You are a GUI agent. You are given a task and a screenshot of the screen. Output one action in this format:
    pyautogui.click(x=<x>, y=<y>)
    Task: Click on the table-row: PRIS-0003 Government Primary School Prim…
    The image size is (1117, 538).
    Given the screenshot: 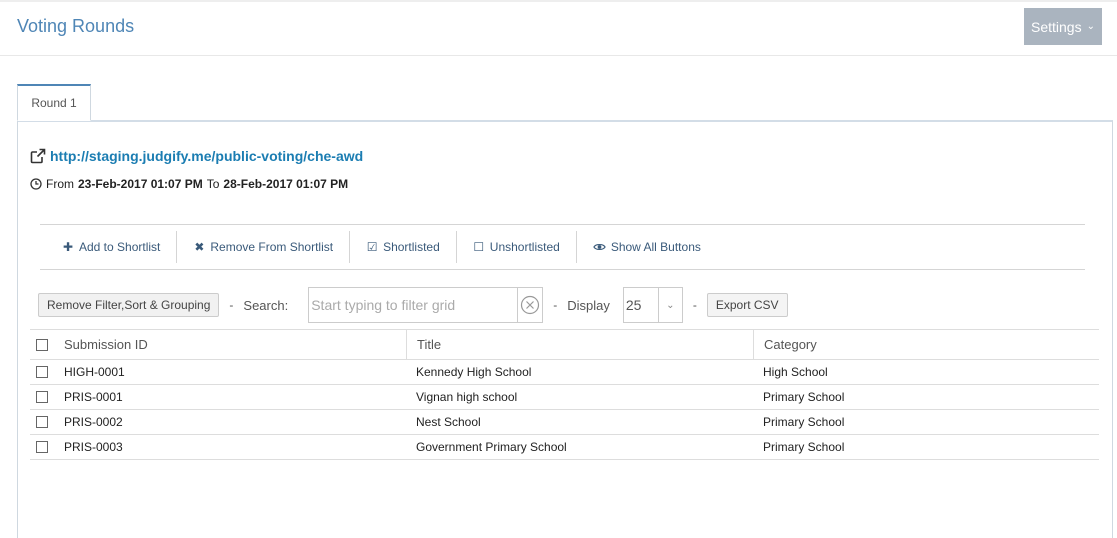 What is the action you would take?
    pyautogui.click(x=564, y=447)
    